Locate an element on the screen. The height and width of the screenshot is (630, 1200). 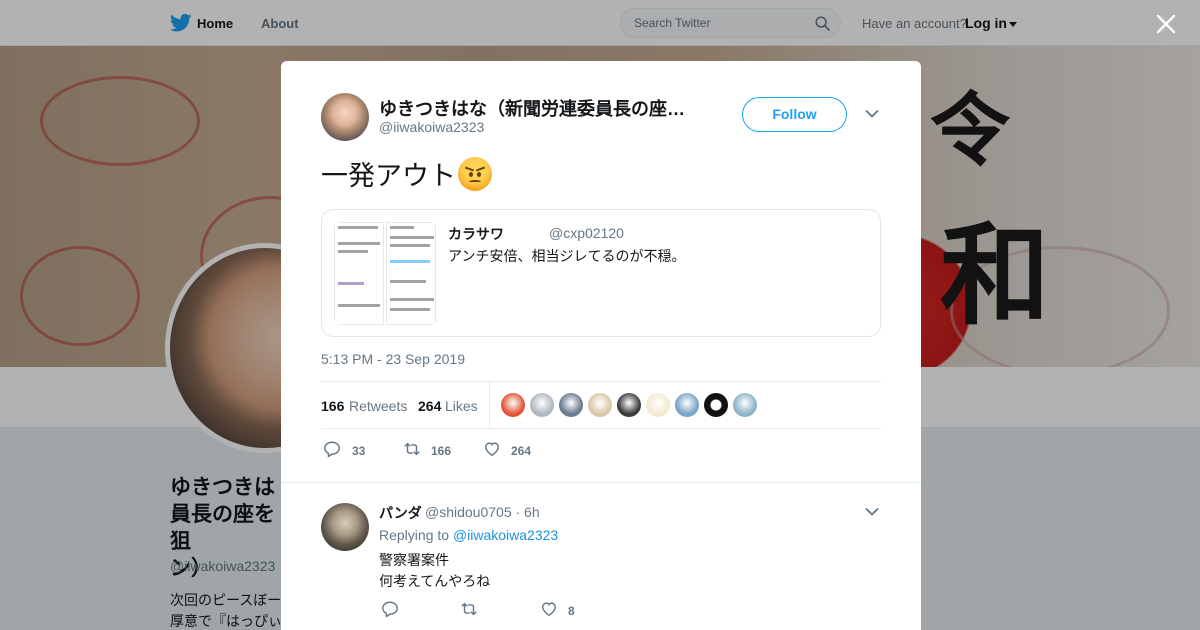
tweet-timestamp: 5:13 PM - 23 Sep 2019 is located at coordinates (393, 359).